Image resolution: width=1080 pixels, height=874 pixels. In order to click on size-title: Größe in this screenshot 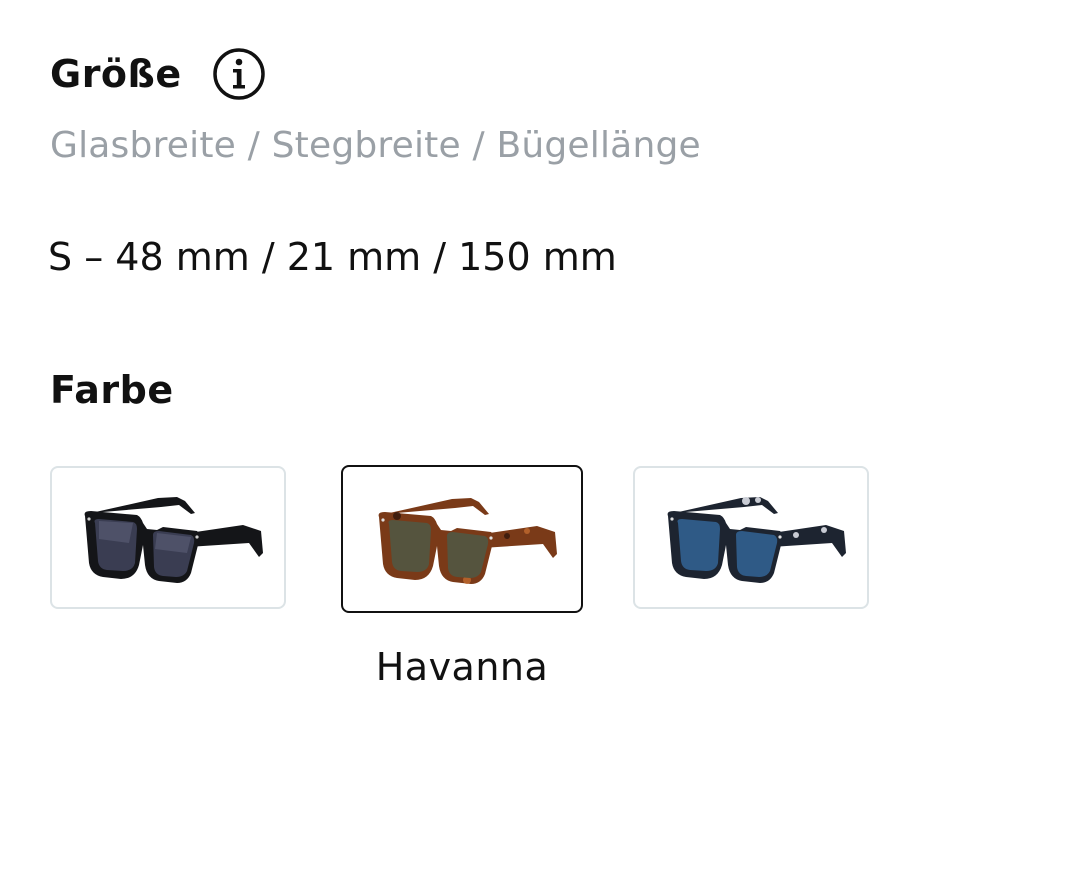, I will do `click(116, 74)`.